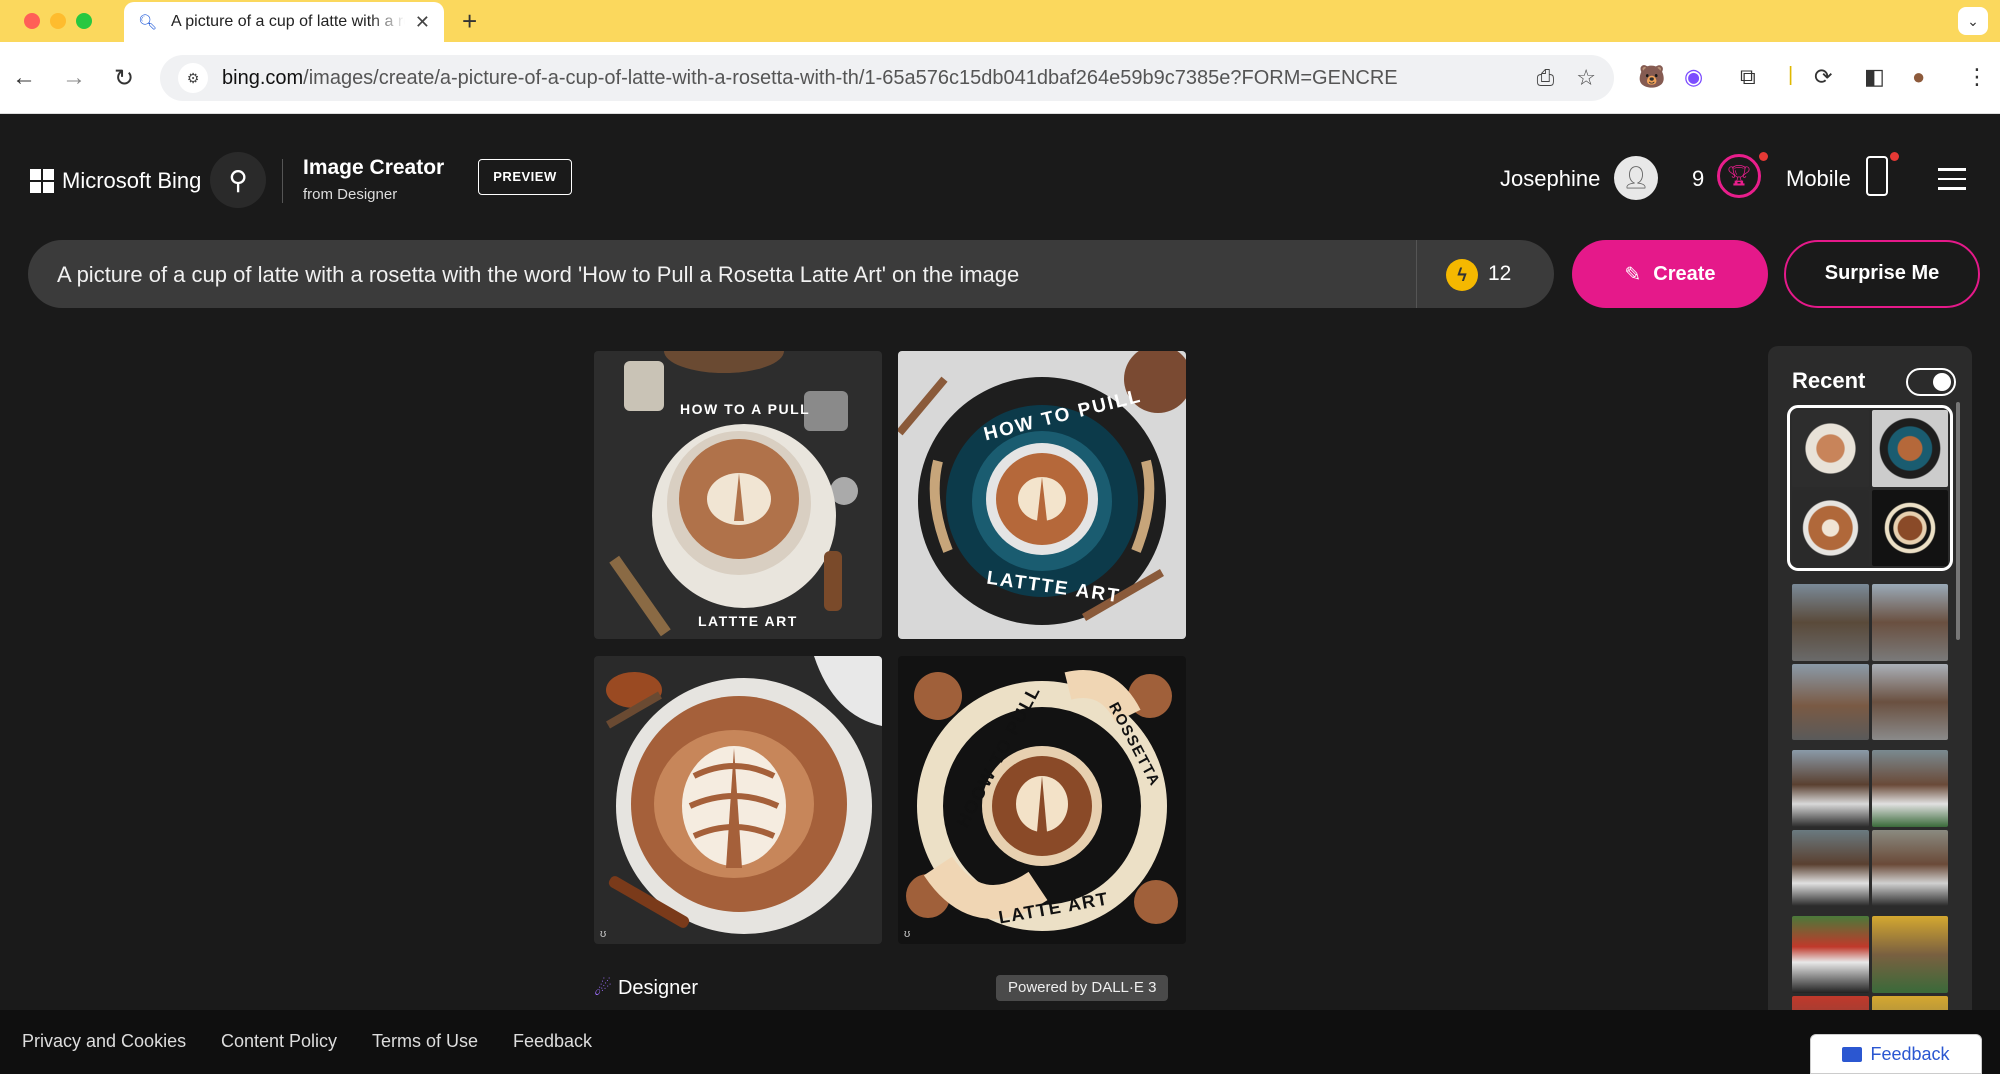 The height and width of the screenshot is (1074, 2000). Describe the element at coordinates (1931, 382) in the screenshot. I see `recent-toggle` at that location.